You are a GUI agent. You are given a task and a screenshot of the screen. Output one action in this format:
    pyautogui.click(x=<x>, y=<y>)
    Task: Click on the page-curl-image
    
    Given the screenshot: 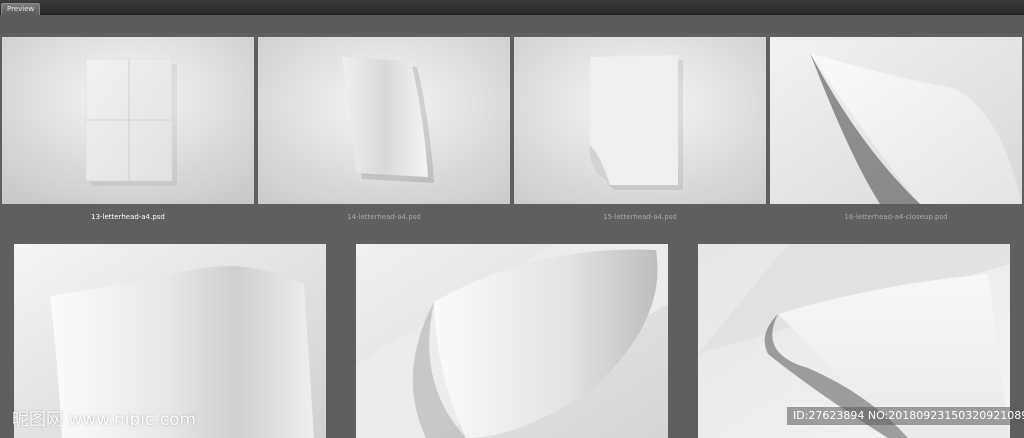 What is the action you would take?
    pyautogui.click(x=640, y=120)
    